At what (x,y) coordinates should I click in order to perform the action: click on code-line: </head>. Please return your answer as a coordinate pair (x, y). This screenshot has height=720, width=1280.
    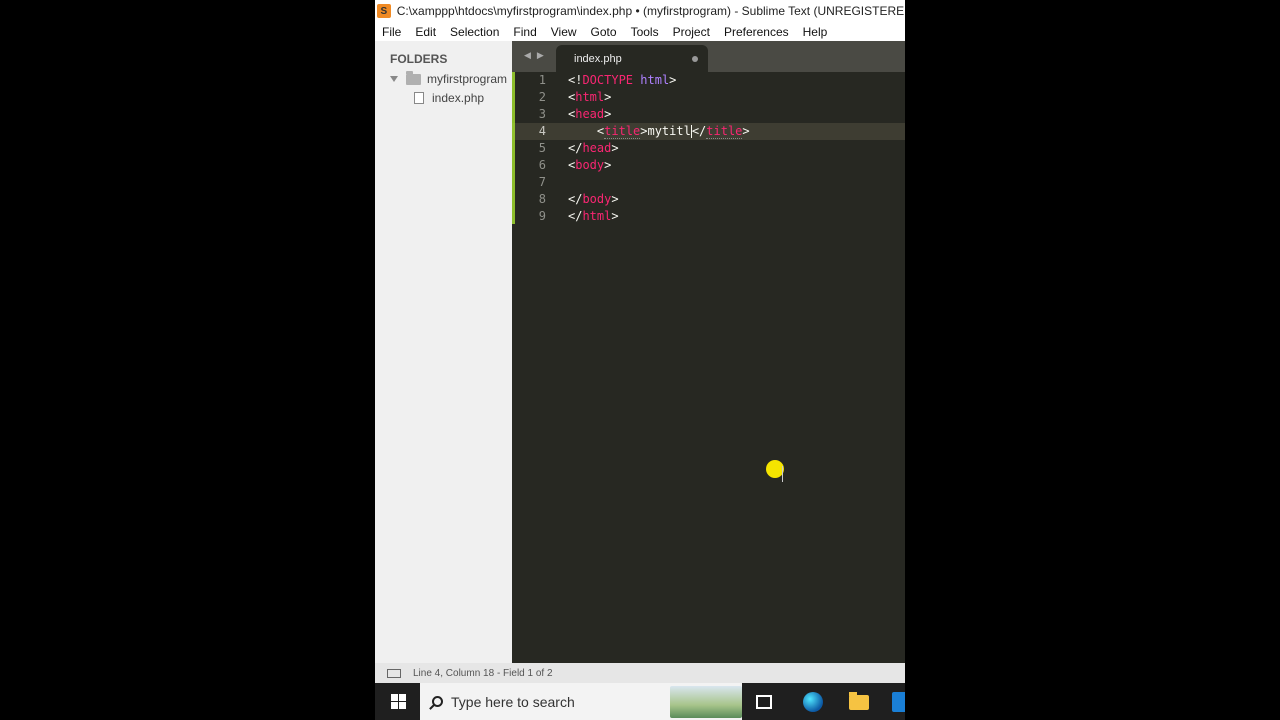
    Looking at the image, I should click on (659, 148).